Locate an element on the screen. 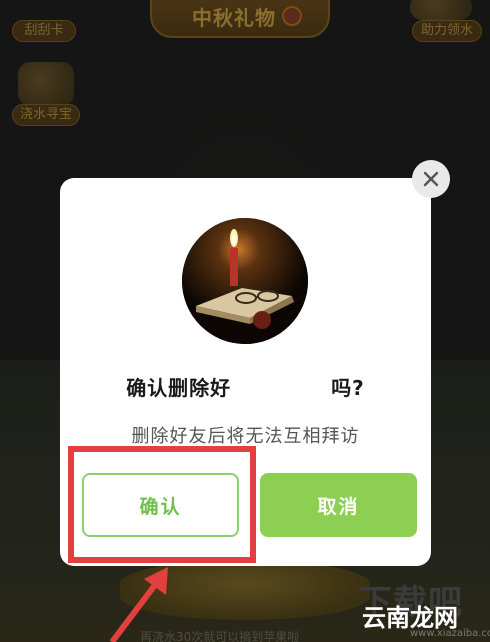 The height and width of the screenshot is (642, 490). help-water-button: 助力领水 is located at coordinates (447, 31).